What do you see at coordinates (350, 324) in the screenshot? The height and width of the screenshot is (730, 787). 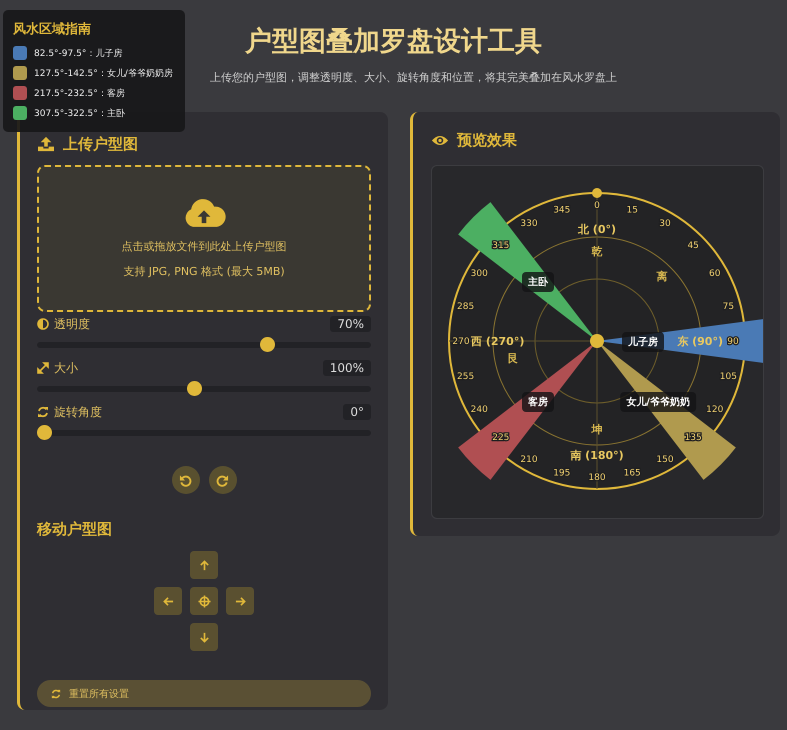 I see `slider-value: 70%` at bounding box center [350, 324].